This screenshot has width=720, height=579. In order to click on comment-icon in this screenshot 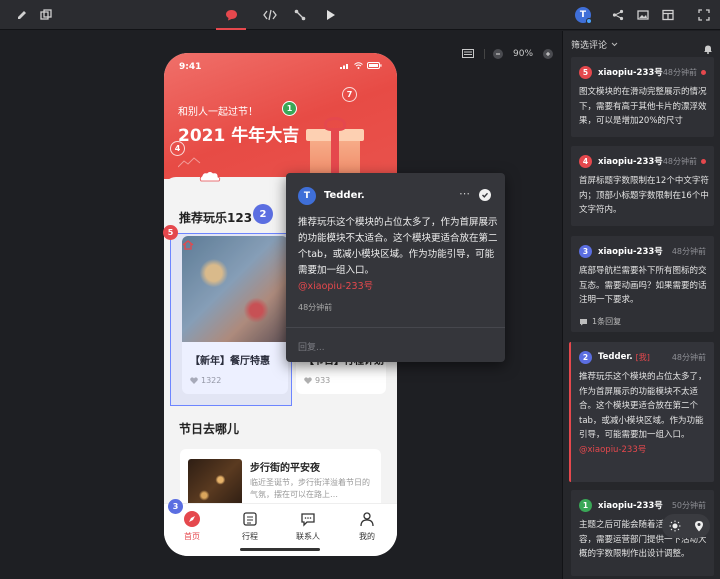, I will do `click(231, 15)`.